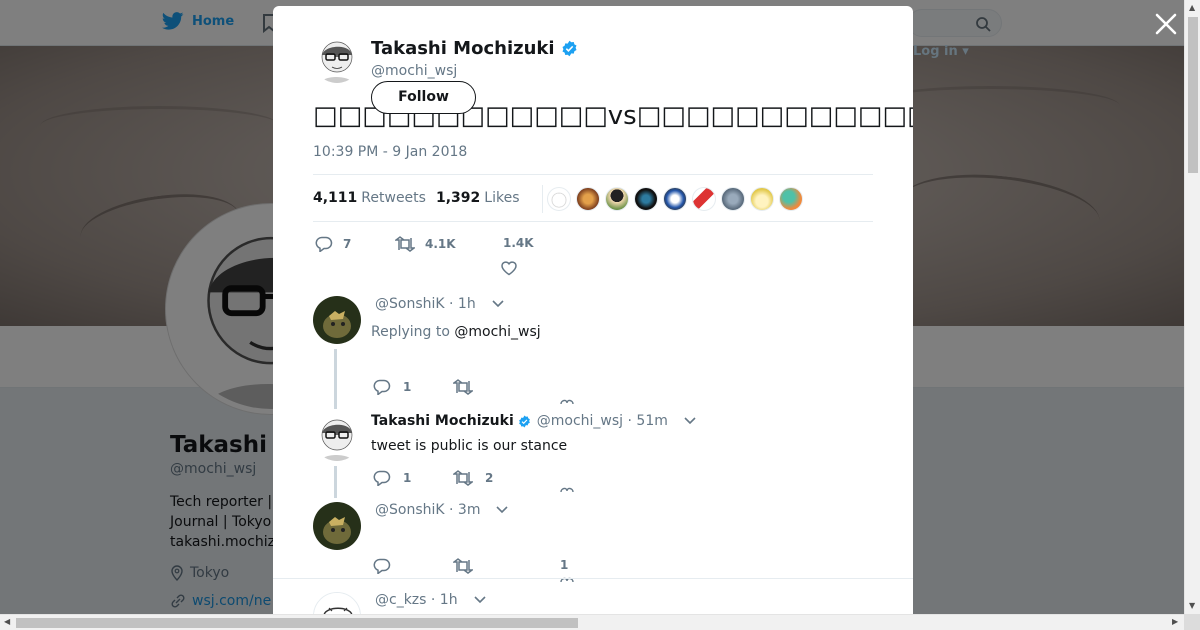  Describe the element at coordinates (593, 578) in the screenshot. I see `reply-divider` at that location.